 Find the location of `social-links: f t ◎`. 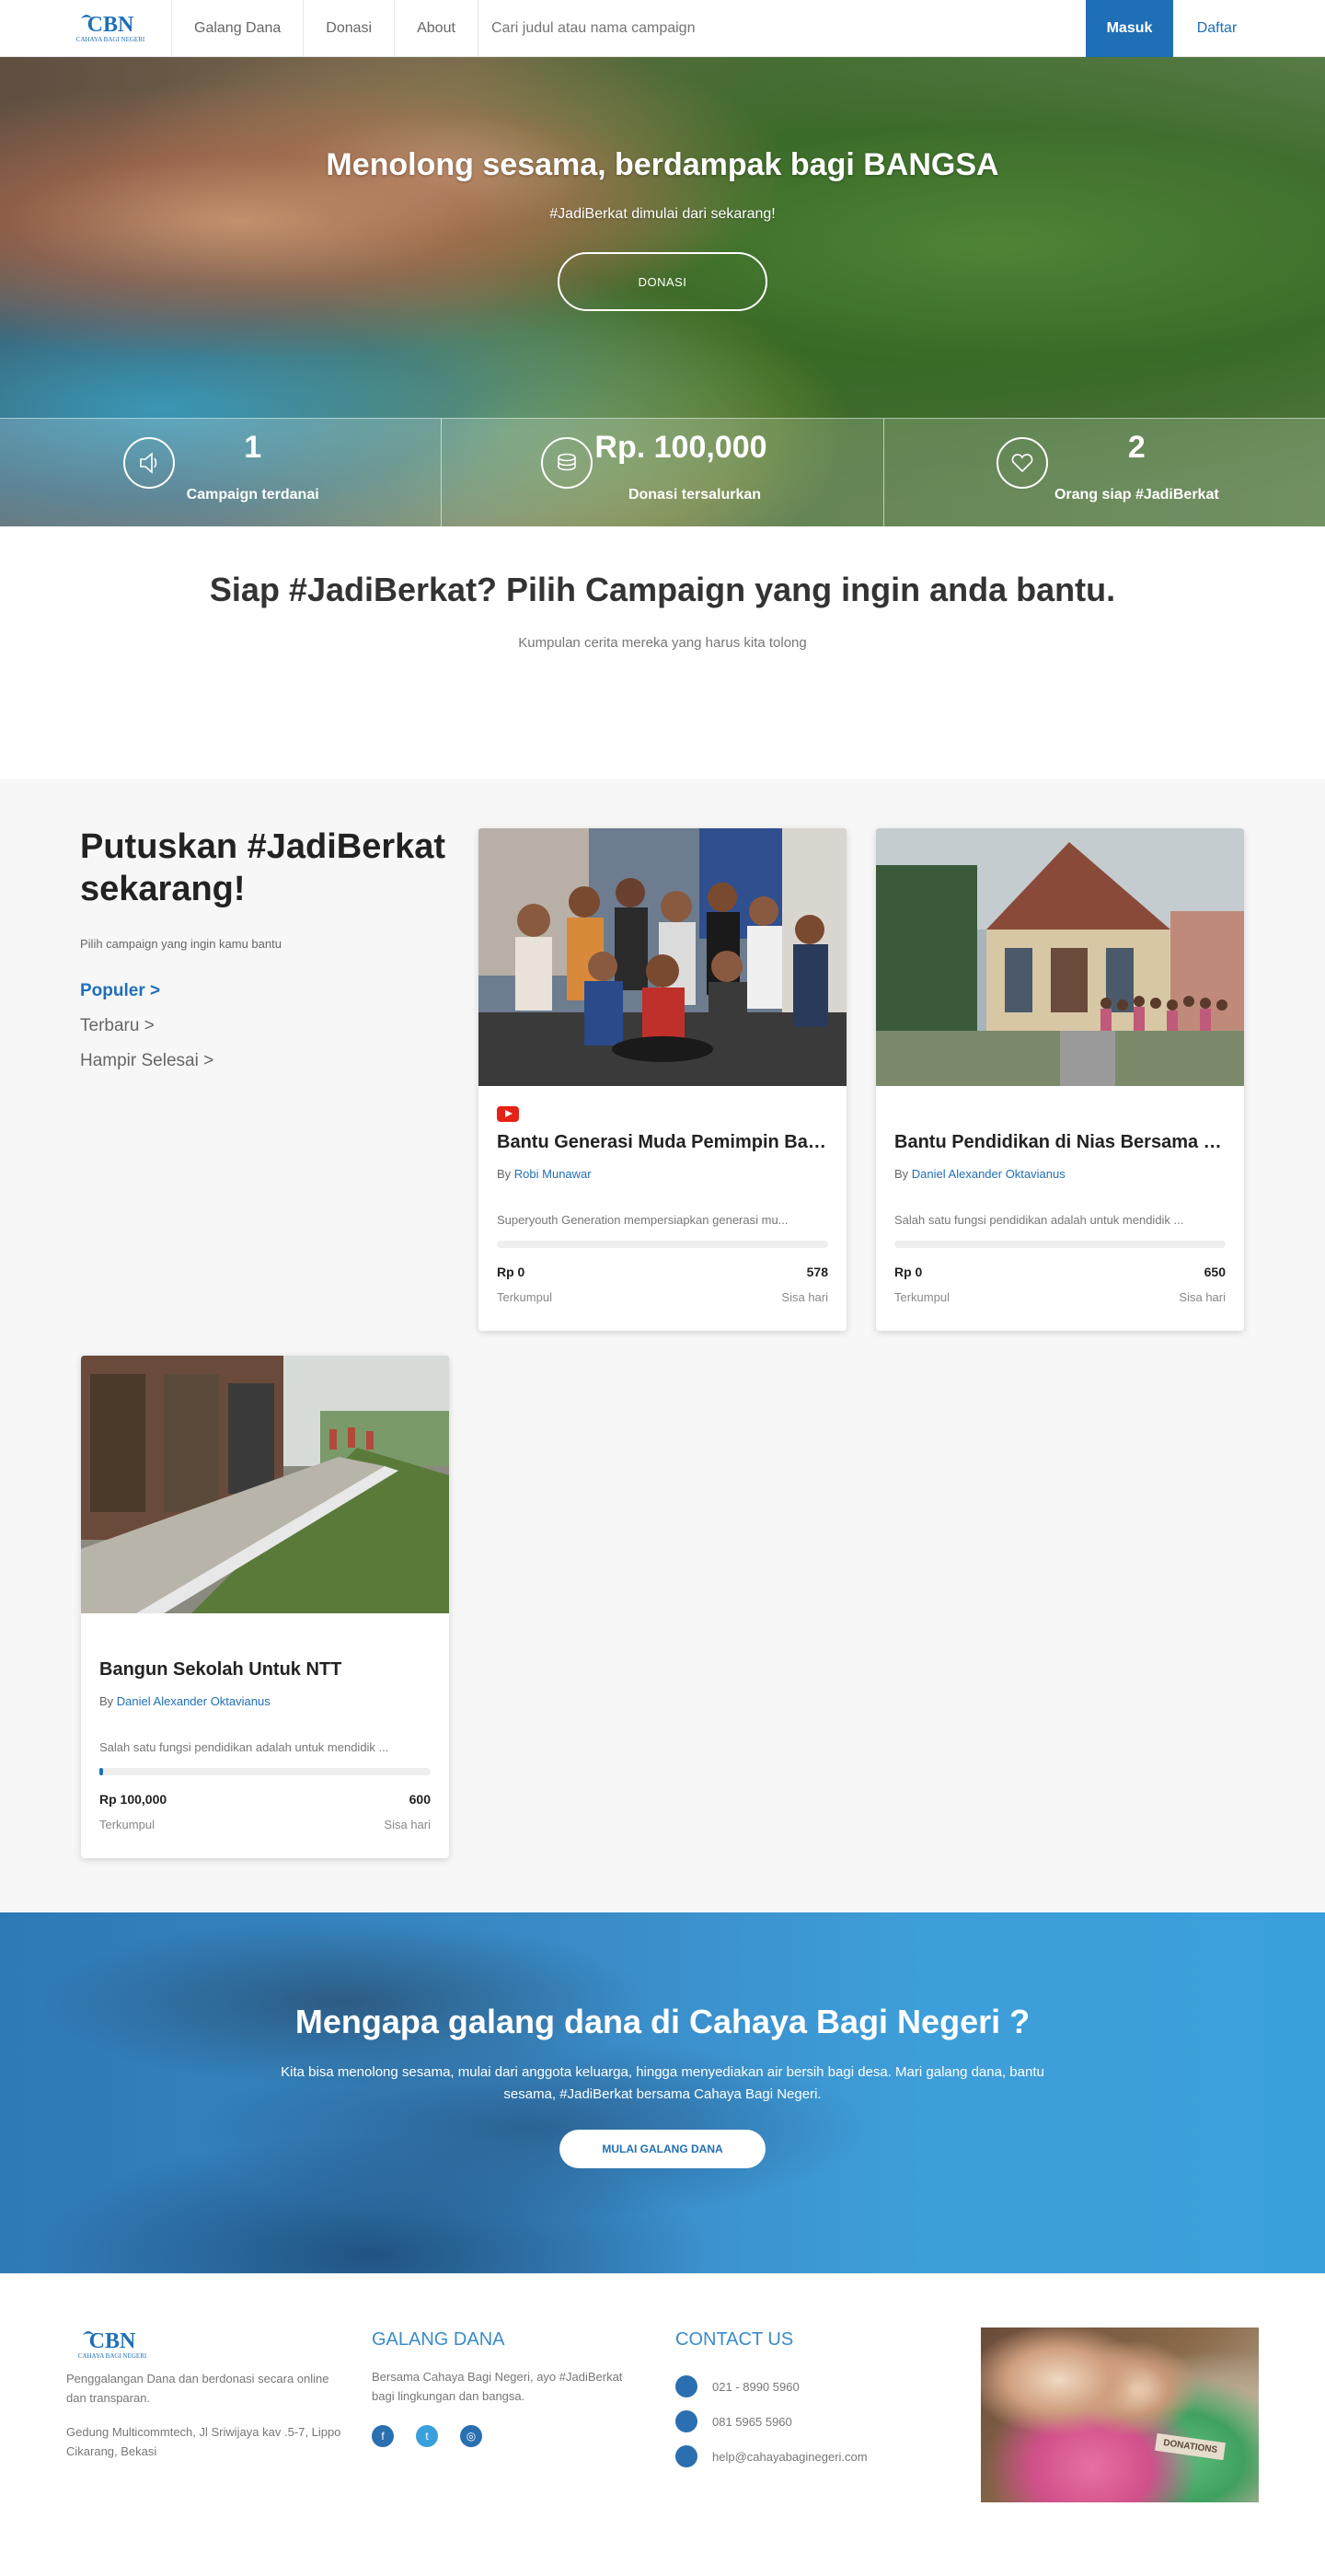

social-links: f t ◎ is located at coordinates (438, 2436).